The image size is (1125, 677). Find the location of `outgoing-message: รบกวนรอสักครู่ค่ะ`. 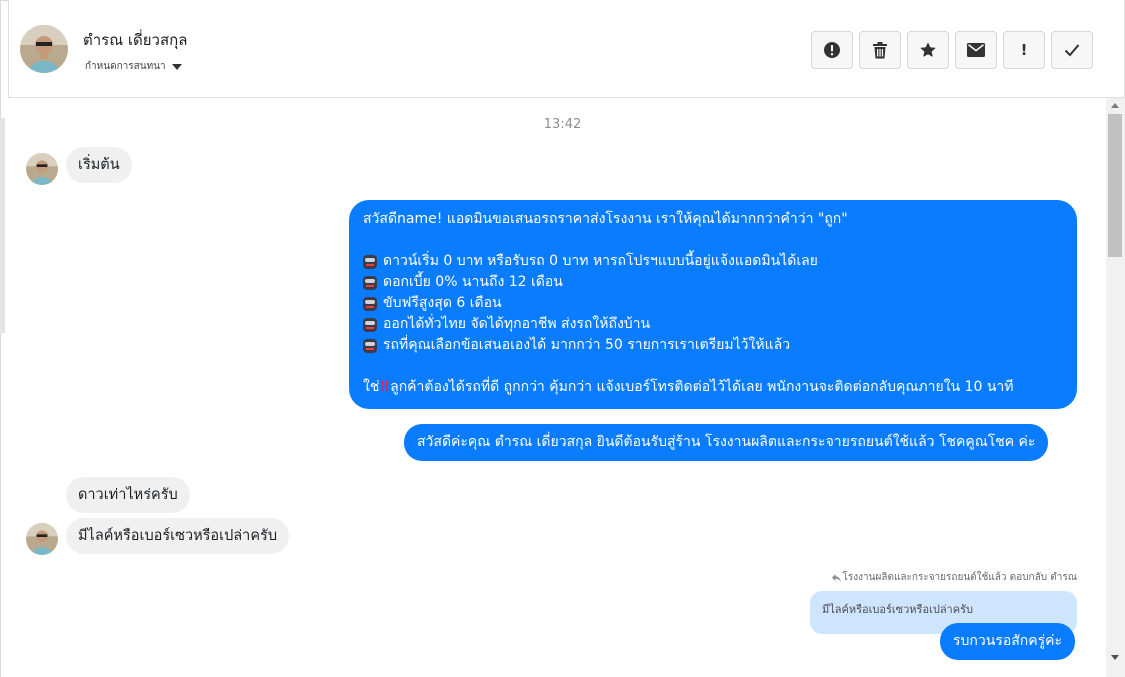

outgoing-message: รบกวนรอสักครู่ค่ะ is located at coordinates (1008, 641).